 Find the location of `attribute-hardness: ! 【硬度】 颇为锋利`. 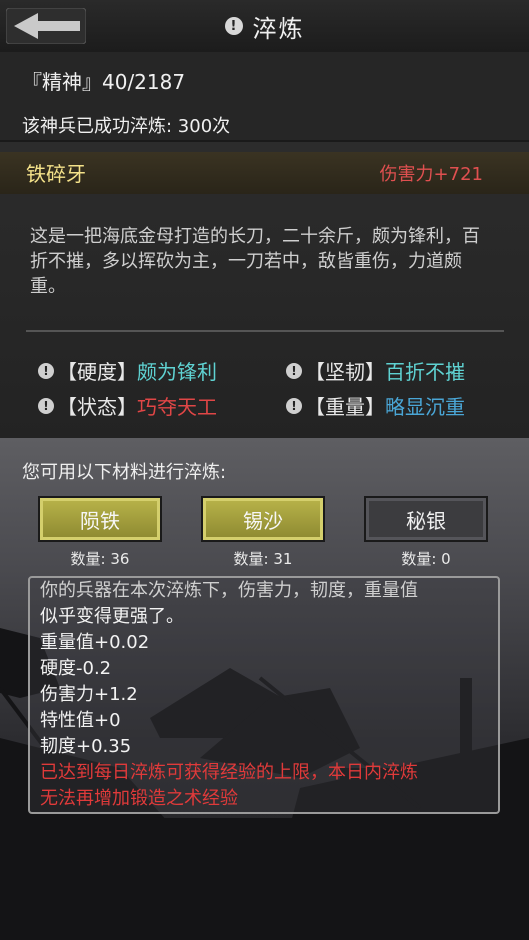

attribute-hardness: ! 【硬度】 颇为锋利 is located at coordinates (127, 370).